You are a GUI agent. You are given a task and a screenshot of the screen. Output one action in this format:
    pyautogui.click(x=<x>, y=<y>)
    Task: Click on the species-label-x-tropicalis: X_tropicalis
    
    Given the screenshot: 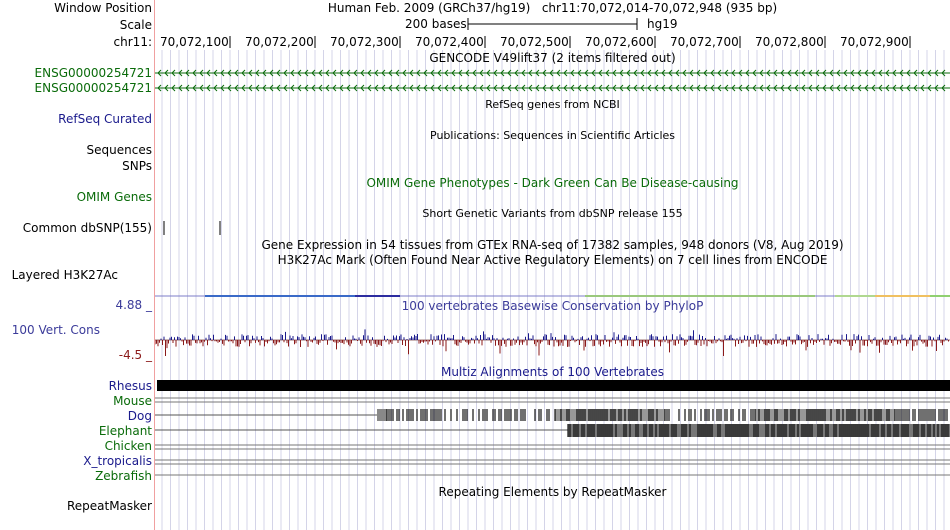 What is the action you would take?
    pyautogui.click(x=117, y=461)
    